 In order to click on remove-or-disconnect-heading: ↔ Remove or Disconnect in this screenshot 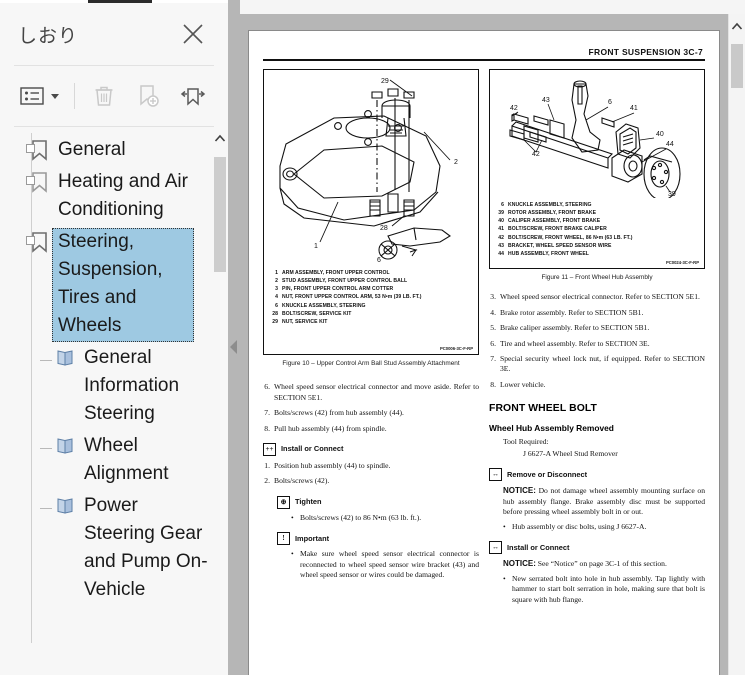, I will do `click(597, 475)`.